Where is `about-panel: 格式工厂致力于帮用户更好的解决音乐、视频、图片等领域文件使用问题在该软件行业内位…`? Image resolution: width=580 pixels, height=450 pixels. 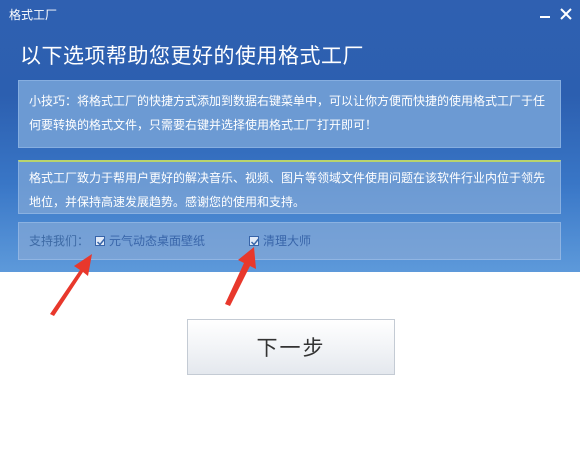
about-panel: 格式工厂致力于帮用户更好的解决音乐、视频、图片等领域文件使用问题在该软件行业内位… is located at coordinates (289, 187).